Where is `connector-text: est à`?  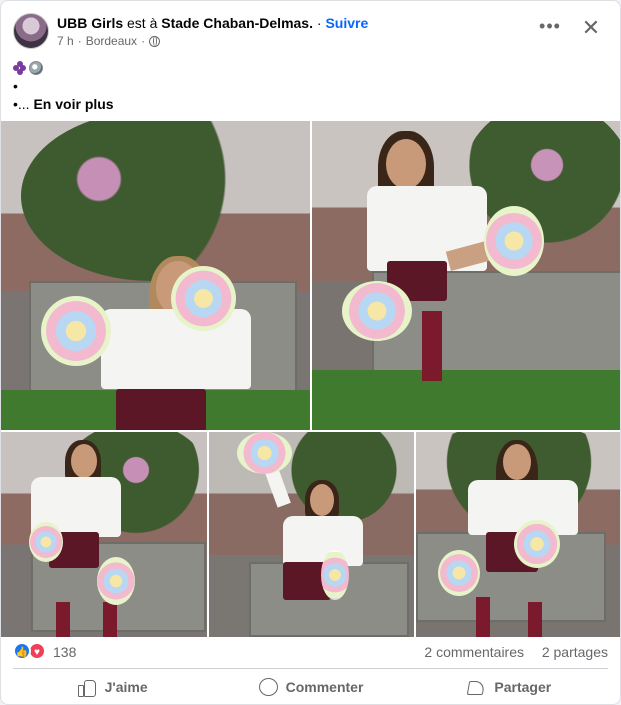 connector-text: est à is located at coordinates (142, 23).